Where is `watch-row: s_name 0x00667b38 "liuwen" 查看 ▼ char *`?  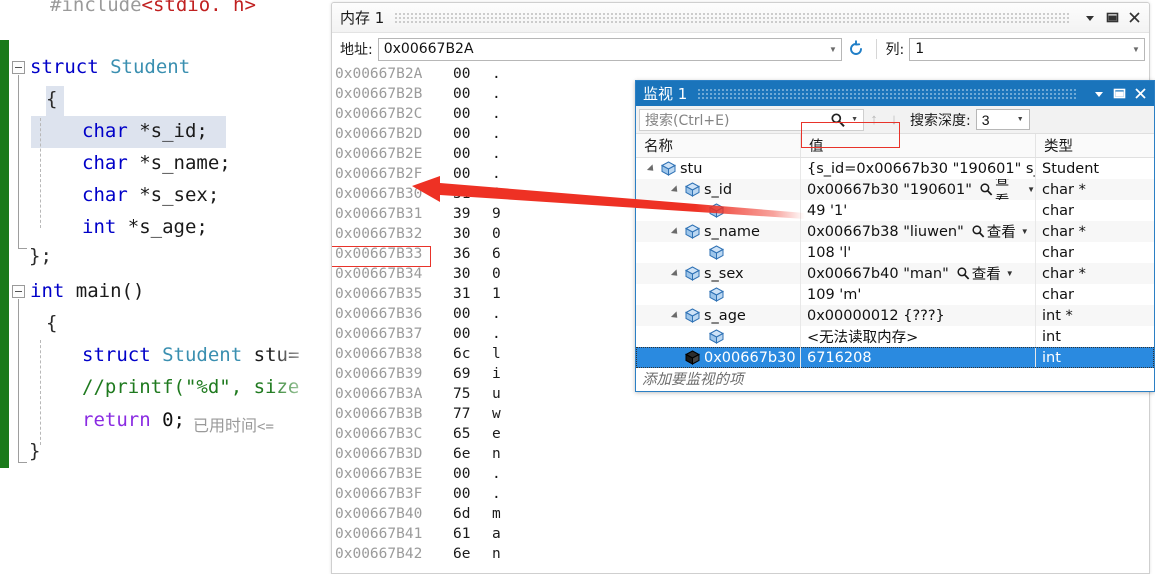
watch-row: s_name 0x00667b38 "liuwen" 查看 ▼ char * is located at coordinates (895, 231).